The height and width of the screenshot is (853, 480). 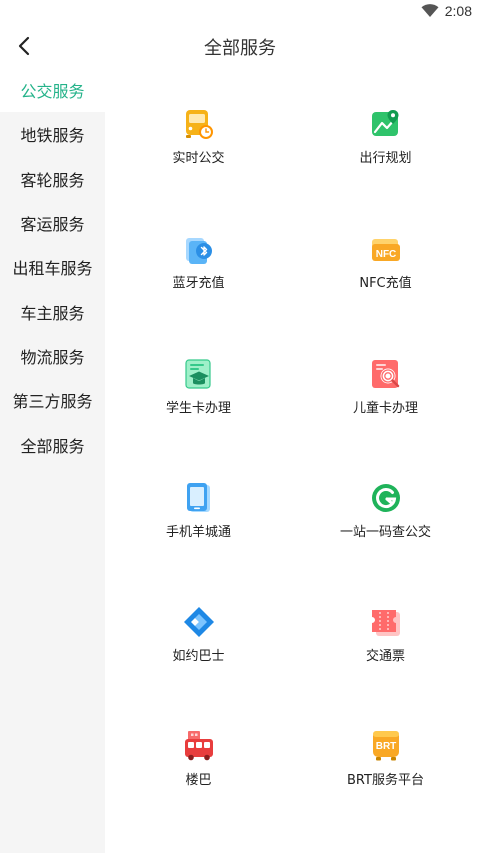 What do you see at coordinates (385, 532) in the screenshot?
I see `service-label: 一站一码查公交` at bounding box center [385, 532].